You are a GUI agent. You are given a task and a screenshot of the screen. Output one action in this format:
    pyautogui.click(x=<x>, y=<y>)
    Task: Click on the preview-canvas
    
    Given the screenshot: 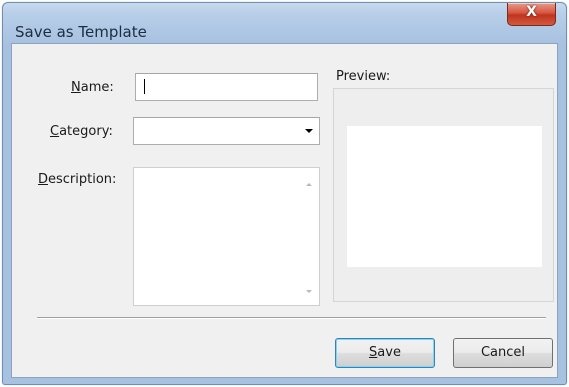 What is the action you would take?
    pyautogui.click(x=444, y=196)
    